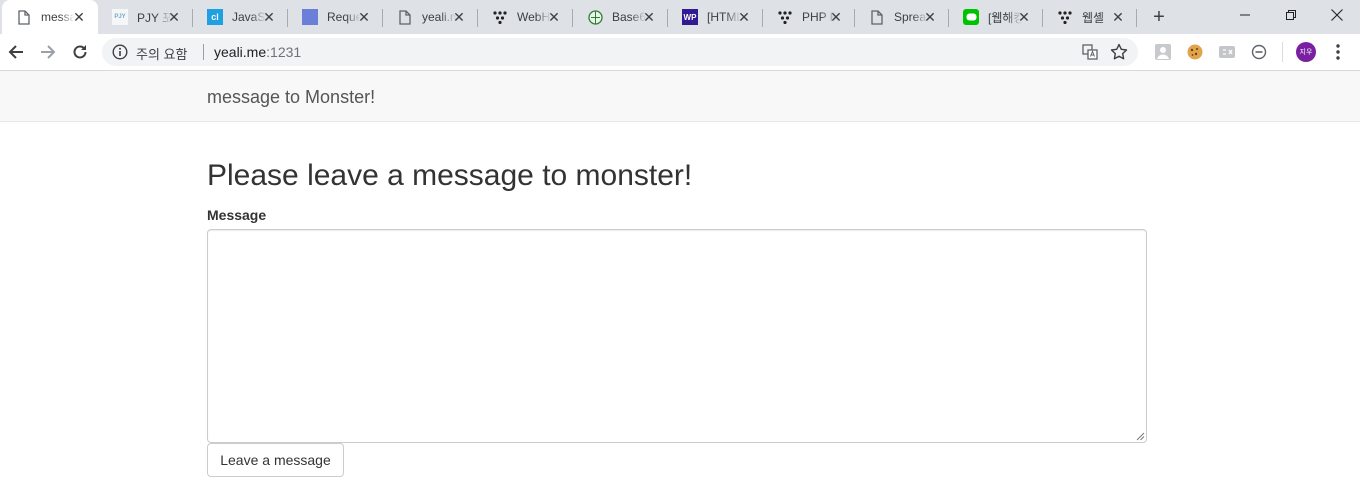 The height and width of the screenshot is (498, 1360). I want to click on back-button, so click(16, 52).